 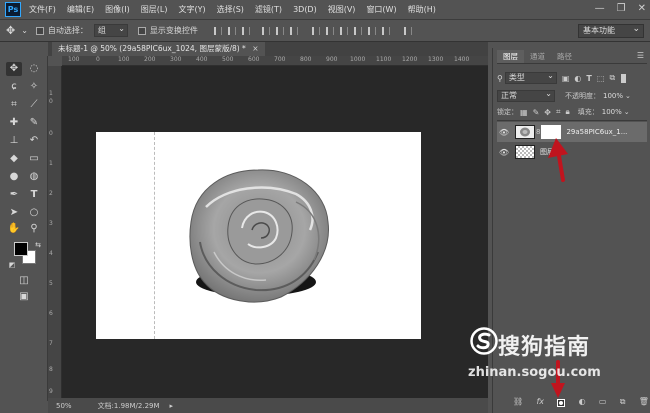 What do you see at coordinates (601, 78) in the screenshot?
I see `filter-shape-icon: ⬚` at bounding box center [601, 78].